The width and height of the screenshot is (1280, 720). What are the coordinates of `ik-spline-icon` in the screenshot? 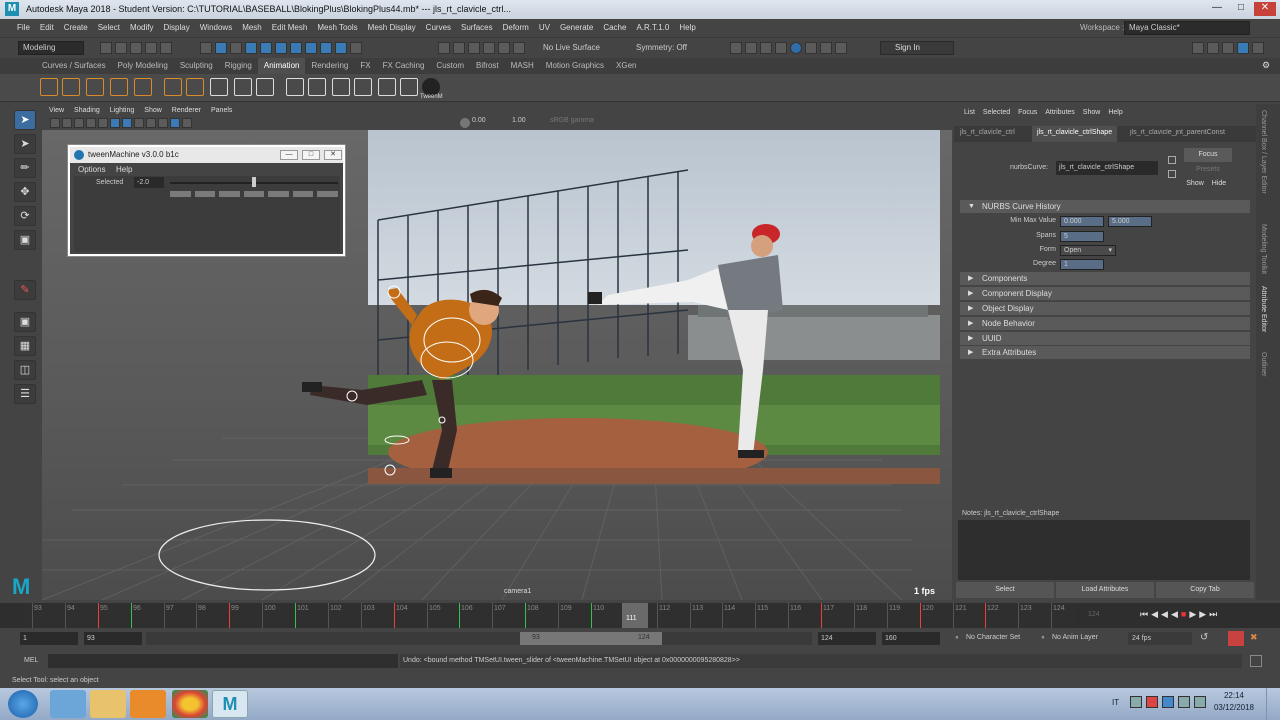 It's located at (317, 87).